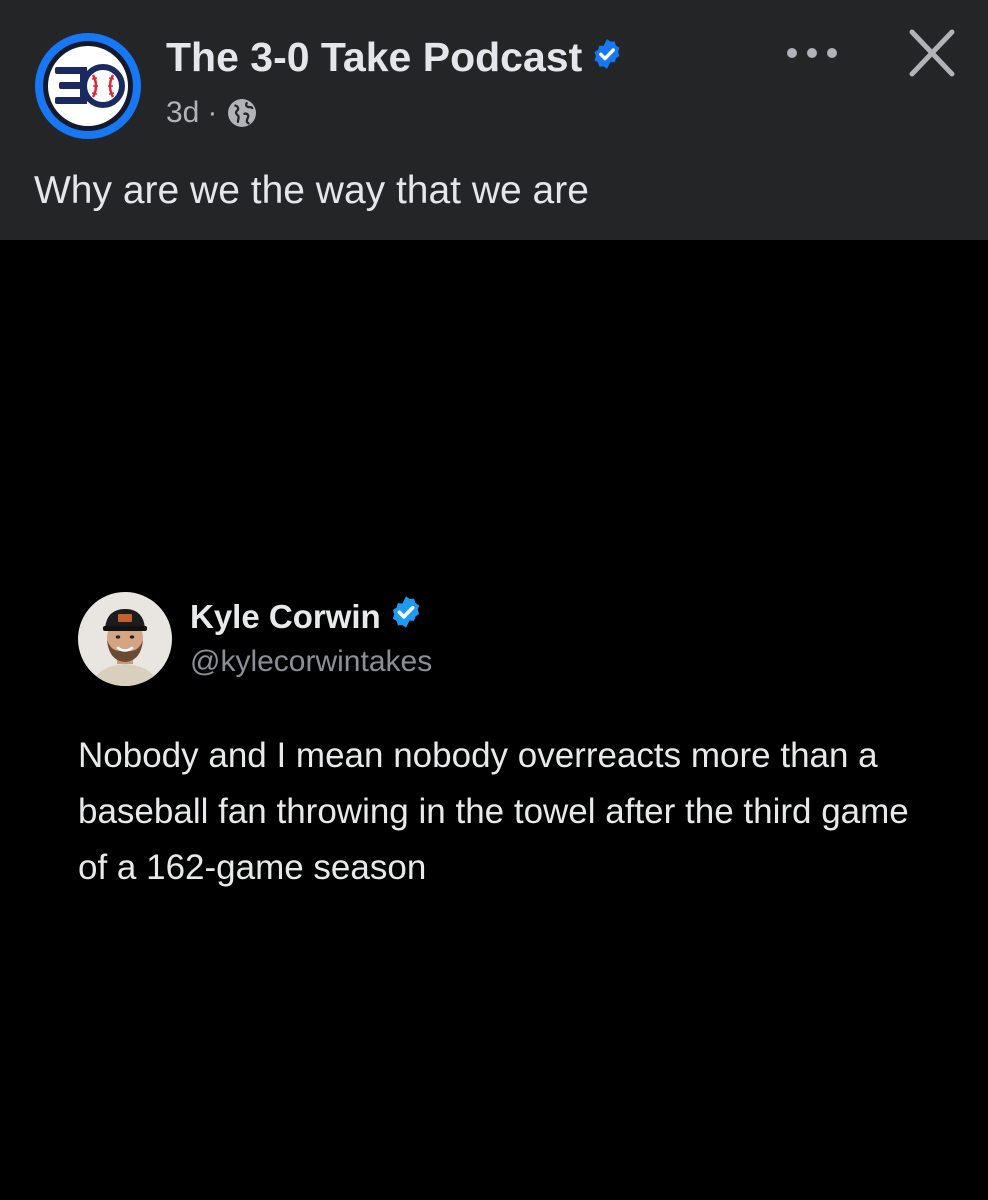  Describe the element at coordinates (311, 190) in the screenshot. I see `post-caption: Why are we the way that we are` at that location.